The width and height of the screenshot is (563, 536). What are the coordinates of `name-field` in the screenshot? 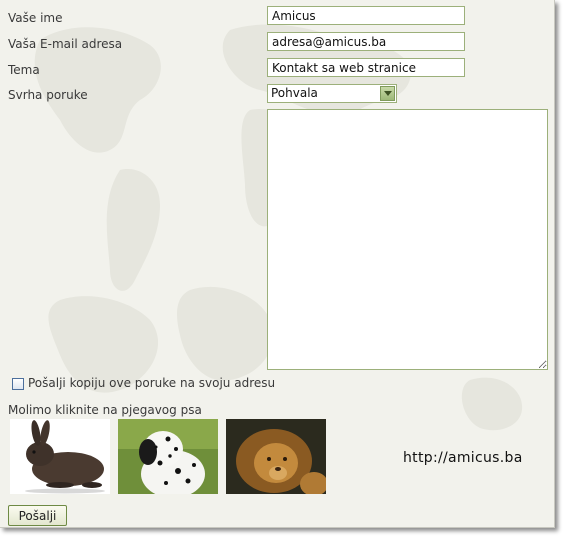 It's located at (366, 15).